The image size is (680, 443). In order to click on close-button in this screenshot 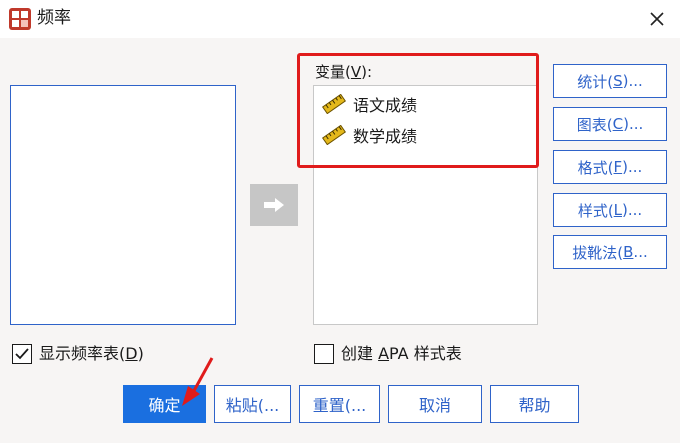, I will do `click(657, 19)`.